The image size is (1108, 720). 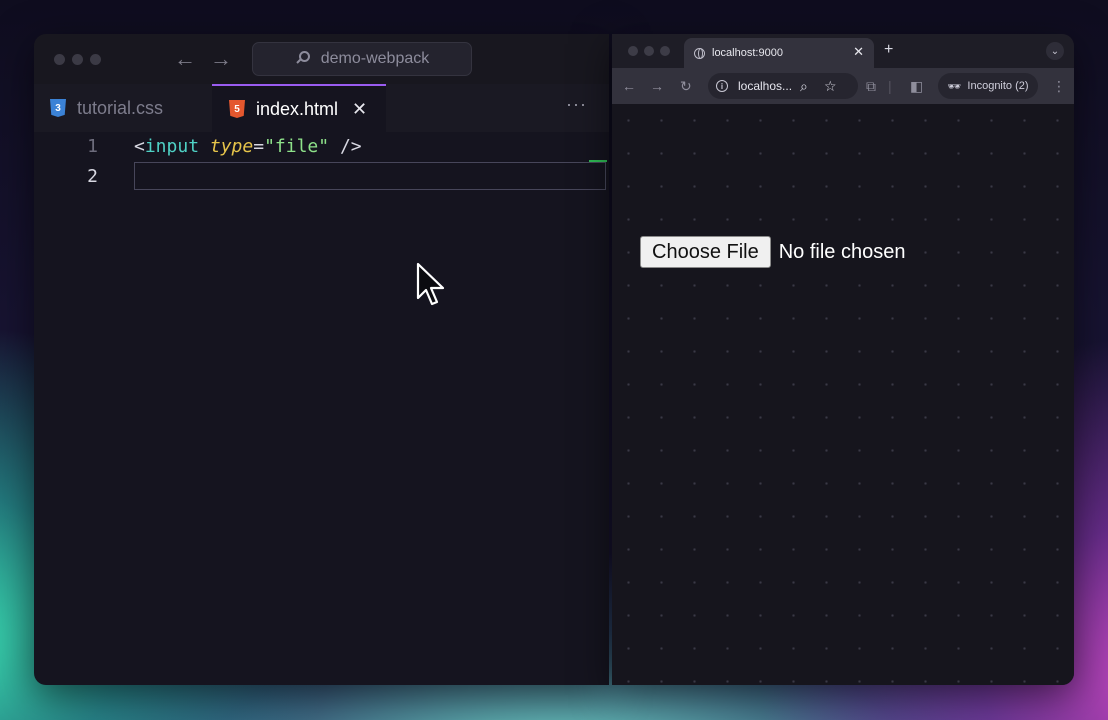 I want to click on more-options-icon: ···, so click(x=576, y=104).